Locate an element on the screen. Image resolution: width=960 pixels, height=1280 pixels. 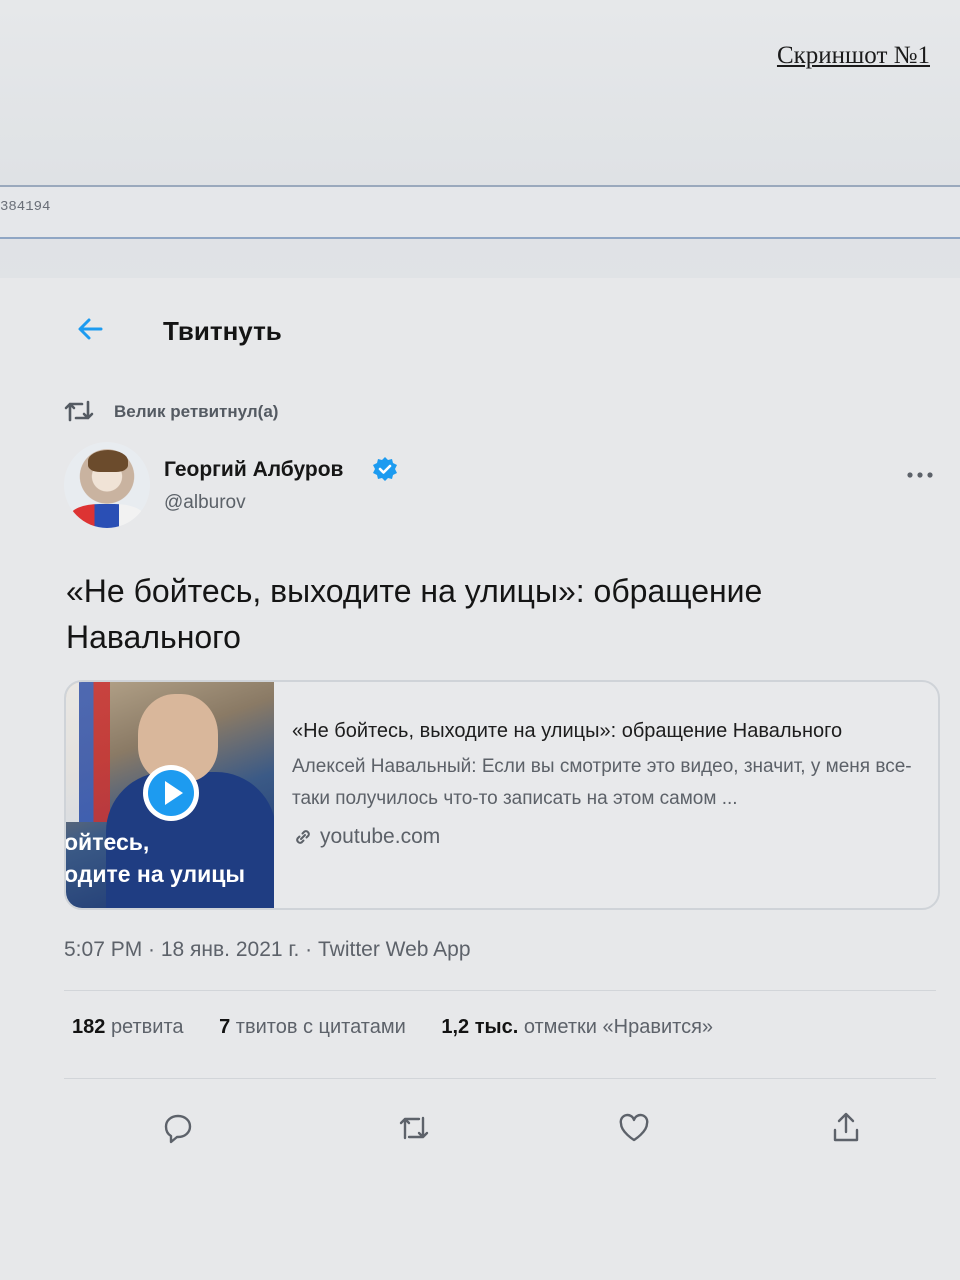
retweet-stat: 182 ретвита is located at coordinates (128, 1027).